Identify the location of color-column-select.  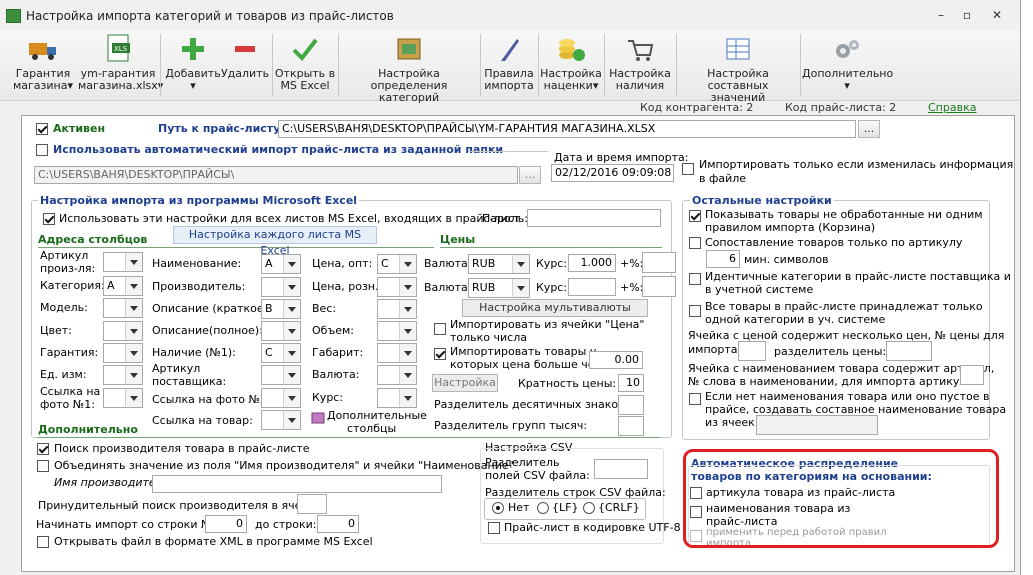
(123, 331).